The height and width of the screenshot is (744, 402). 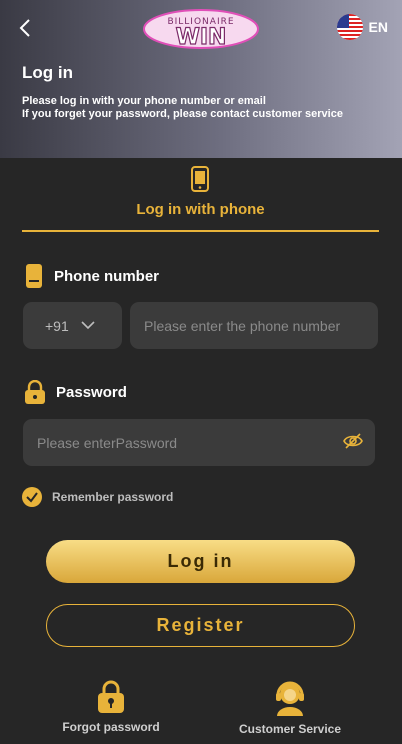 What do you see at coordinates (178, 442) in the screenshot?
I see `password-input` at bounding box center [178, 442].